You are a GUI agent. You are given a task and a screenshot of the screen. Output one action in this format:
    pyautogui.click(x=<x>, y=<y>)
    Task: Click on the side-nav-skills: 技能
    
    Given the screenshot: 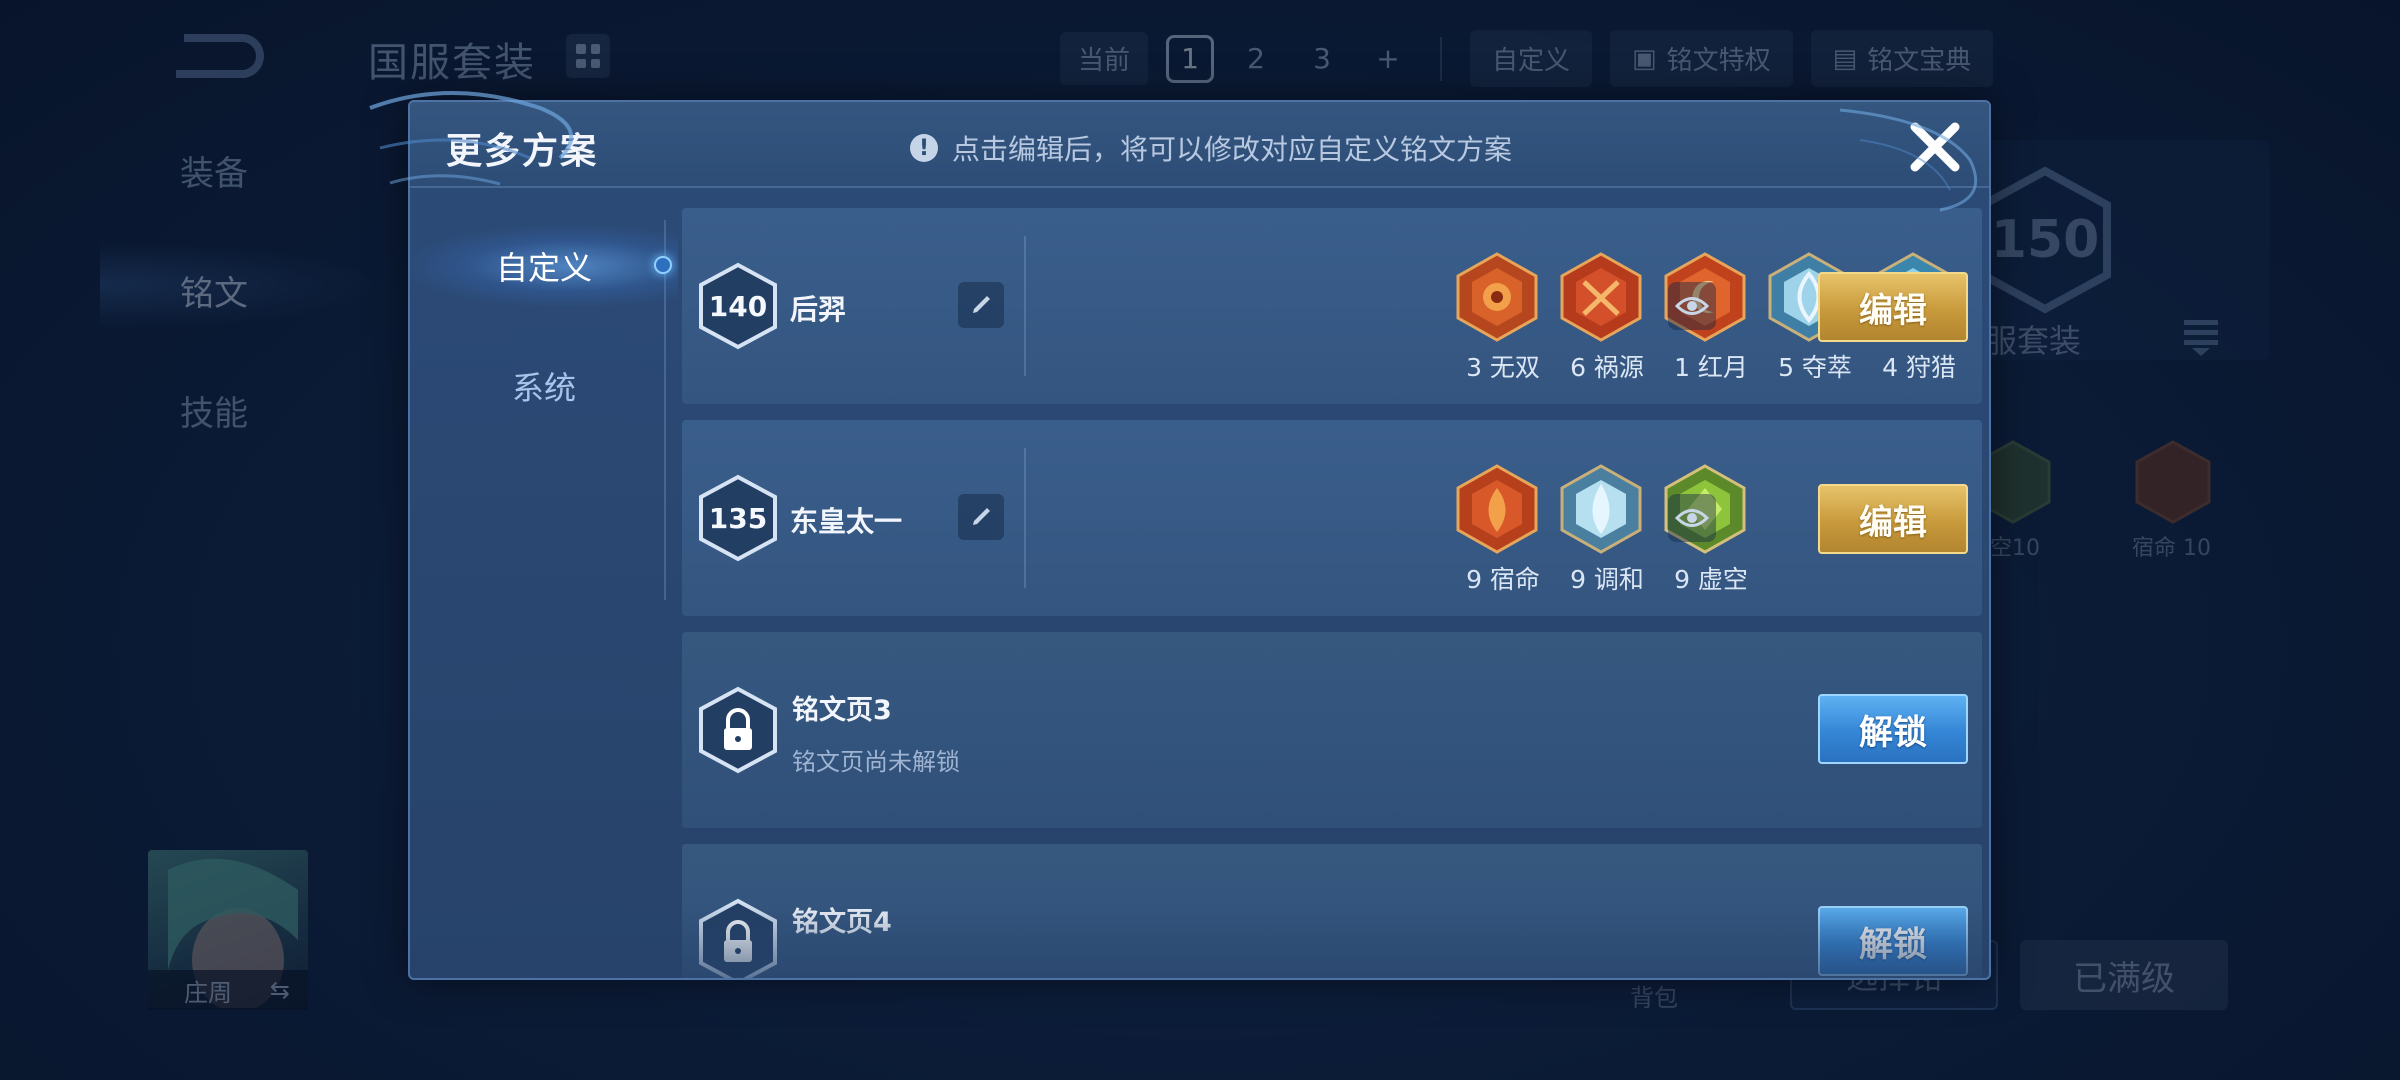 What is the action you would take?
    pyautogui.click(x=214, y=410)
    